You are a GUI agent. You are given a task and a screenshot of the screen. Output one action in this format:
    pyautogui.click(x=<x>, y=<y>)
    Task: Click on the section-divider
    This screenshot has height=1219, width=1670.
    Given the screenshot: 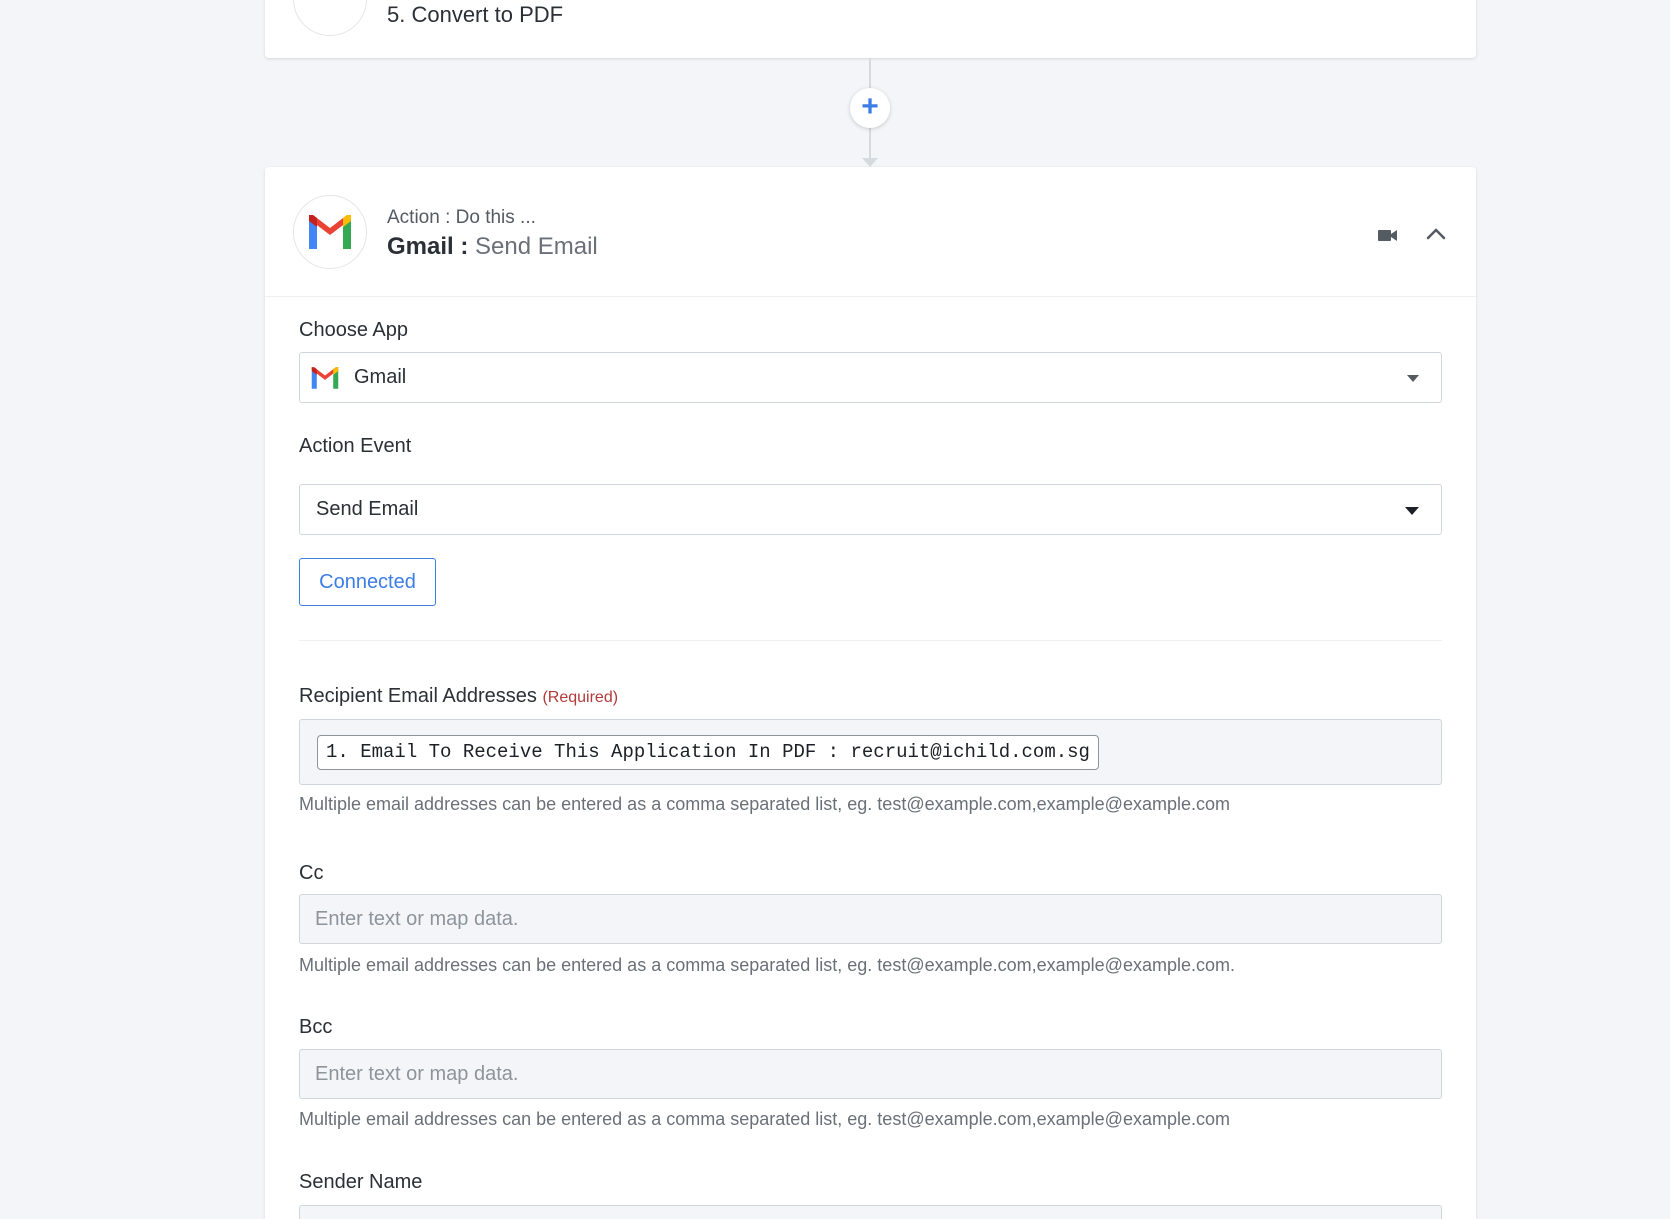 What is the action you would take?
    pyautogui.click(x=870, y=640)
    